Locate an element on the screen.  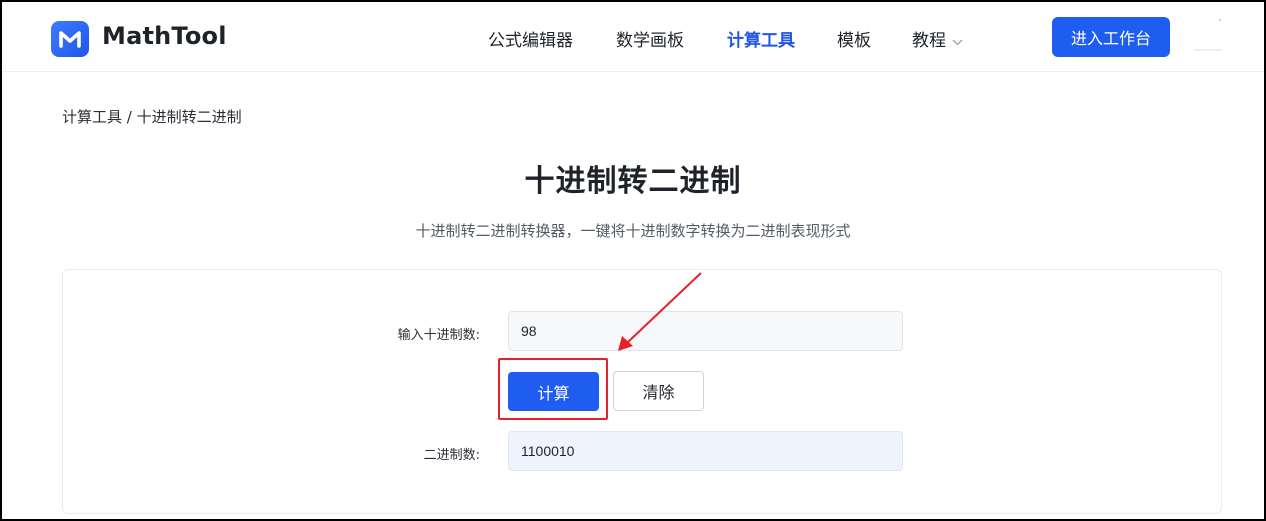
nav-math-canvas: 数学画板 is located at coordinates (650, 38).